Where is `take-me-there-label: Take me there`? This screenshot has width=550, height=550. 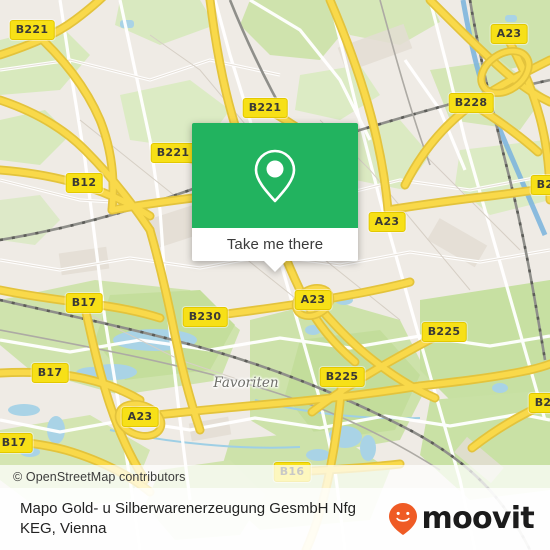 take-me-there-label: Take me there is located at coordinates (275, 244).